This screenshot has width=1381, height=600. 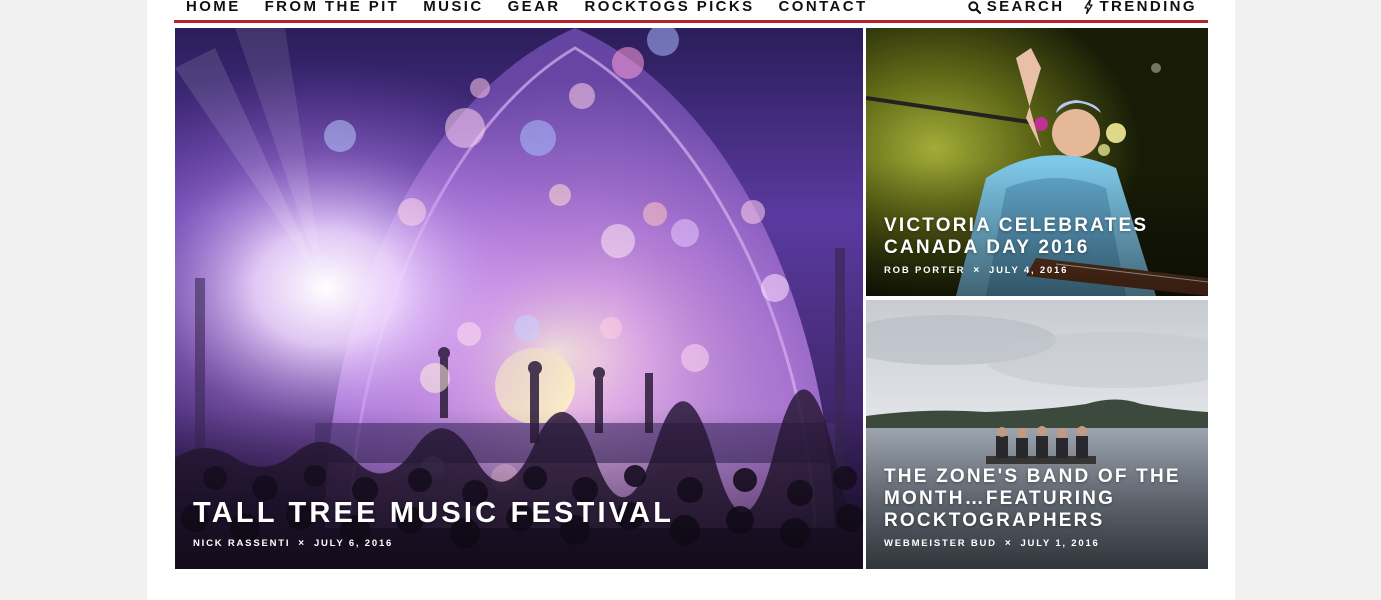 I want to click on trending-button: TRENDING, so click(x=1141, y=7).